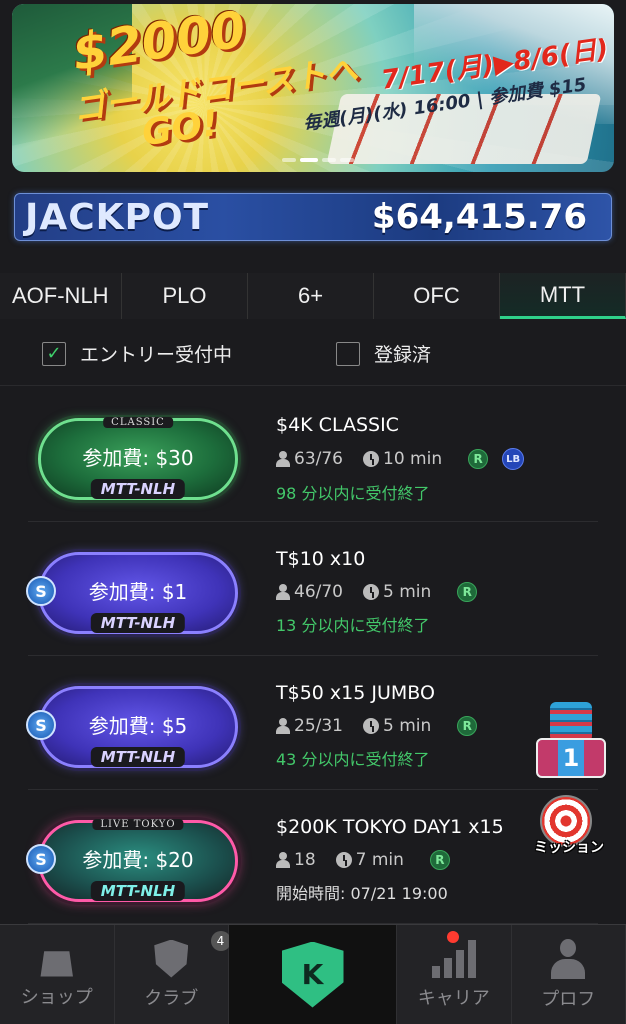 This screenshot has height=1024, width=626. I want to click on player-count: 63/76, so click(318, 459).